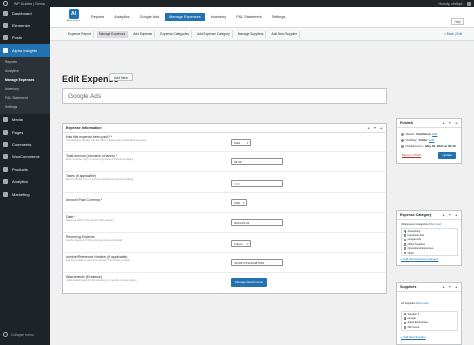 The height and width of the screenshot is (345, 474). What do you see at coordinates (84, 200) in the screenshot?
I see `field-label: Amount Paid Currency *` at bounding box center [84, 200].